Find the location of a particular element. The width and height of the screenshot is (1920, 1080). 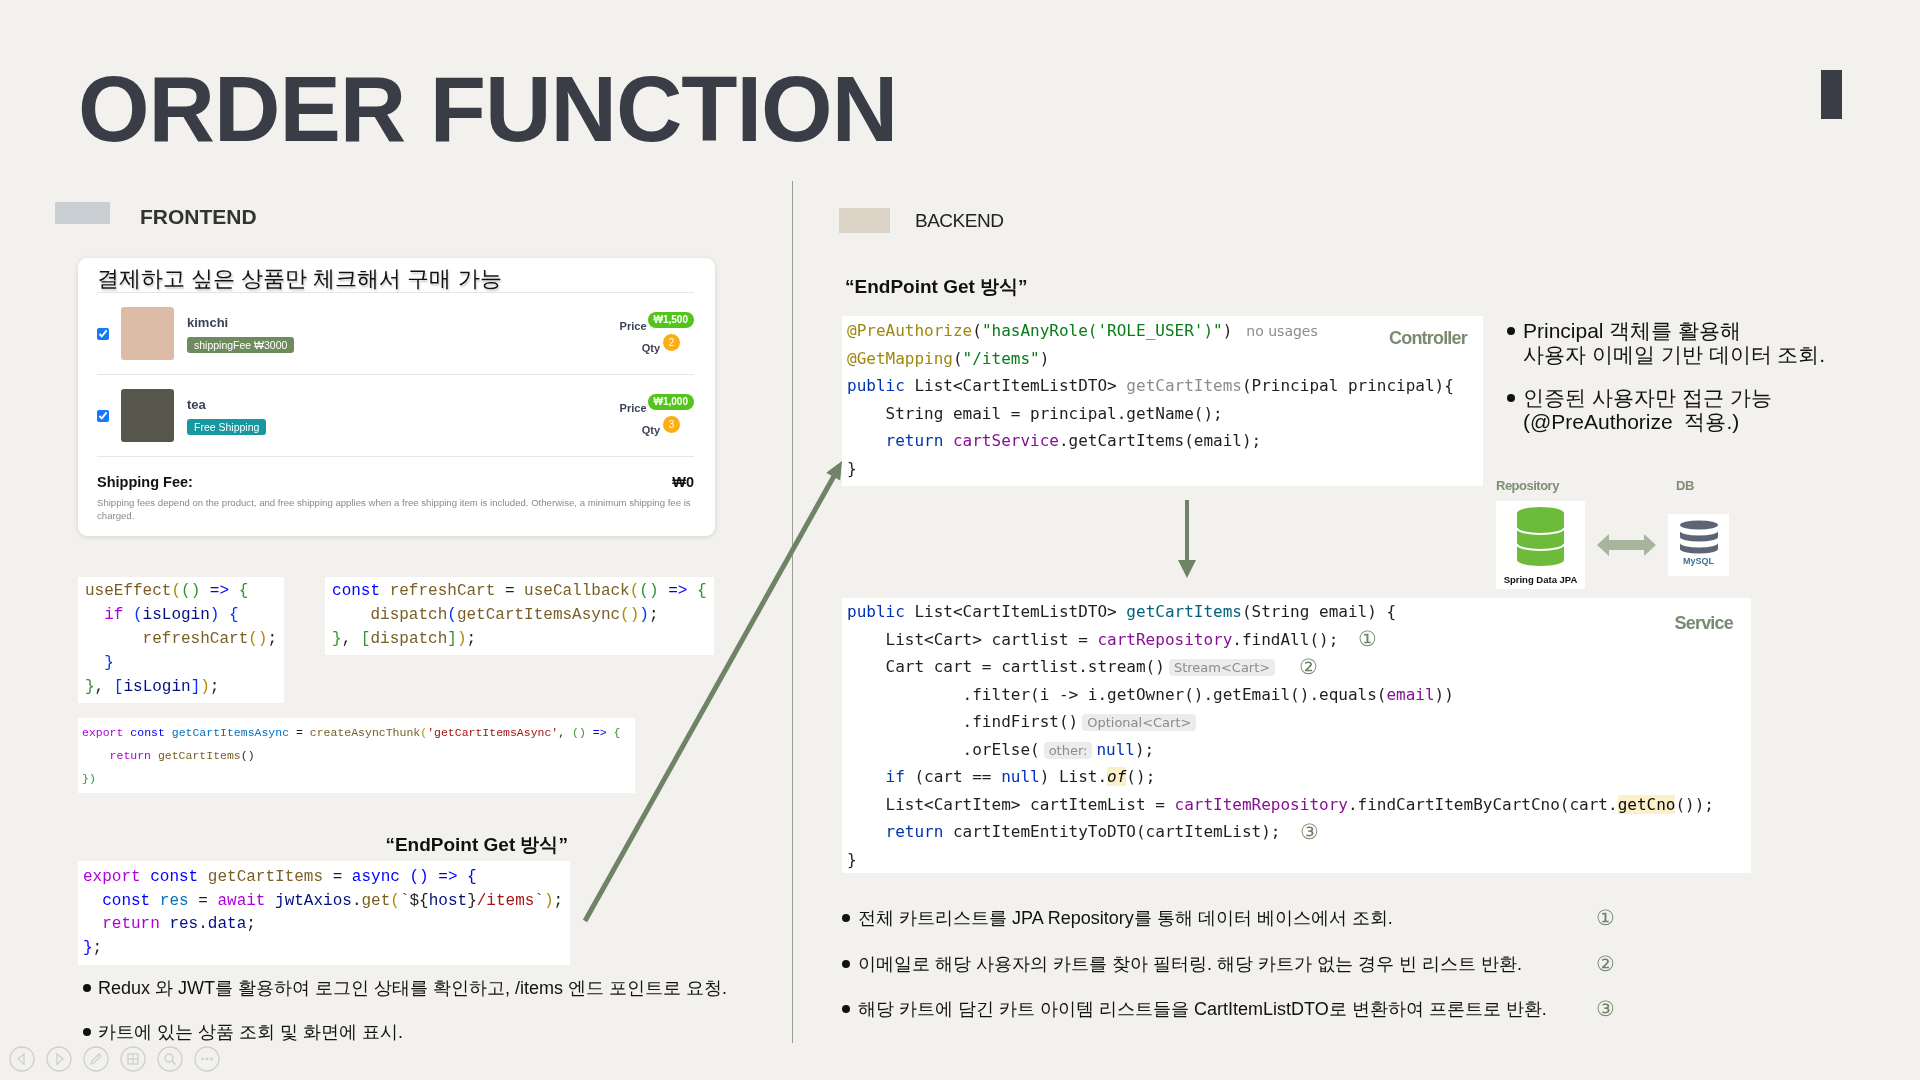

card-heading: 결제하고 싶은 상품만 체크해서 구매 가능 is located at coordinates (300, 278).